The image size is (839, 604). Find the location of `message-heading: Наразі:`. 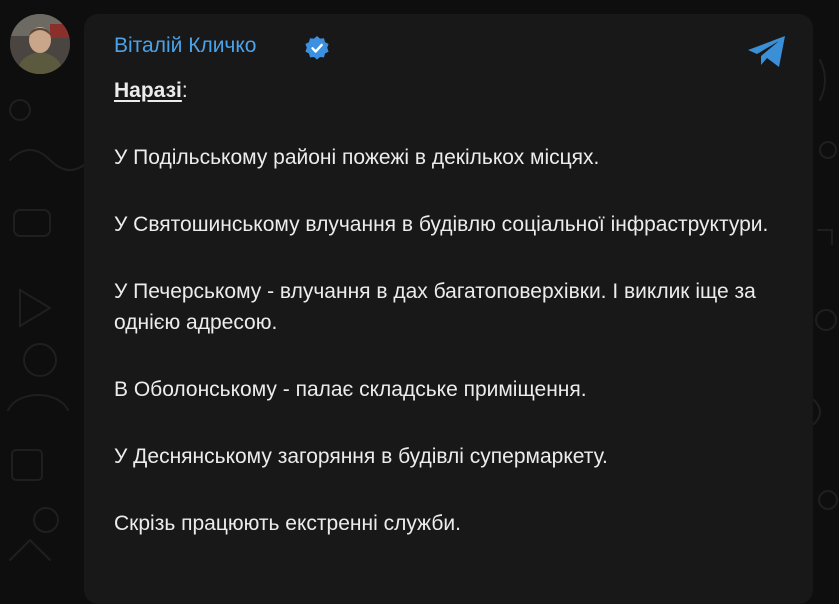

message-heading: Наразі: is located at coordinates (454, 90).